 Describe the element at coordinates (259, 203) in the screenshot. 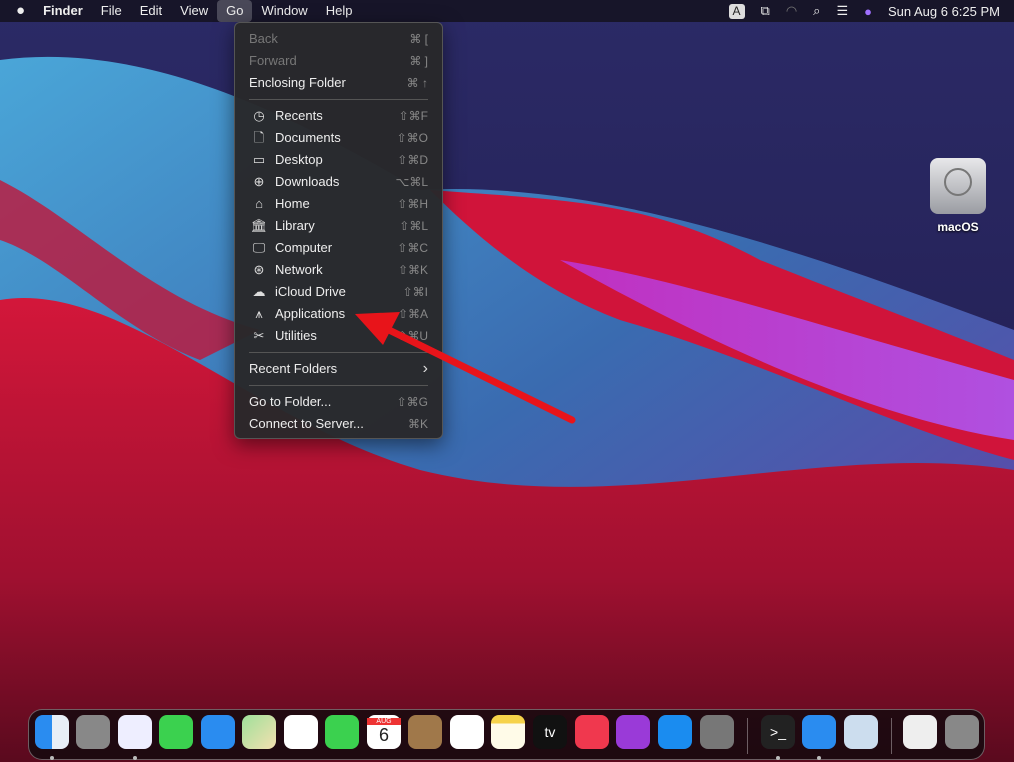

I see `home-icon: ⌂` at that location.